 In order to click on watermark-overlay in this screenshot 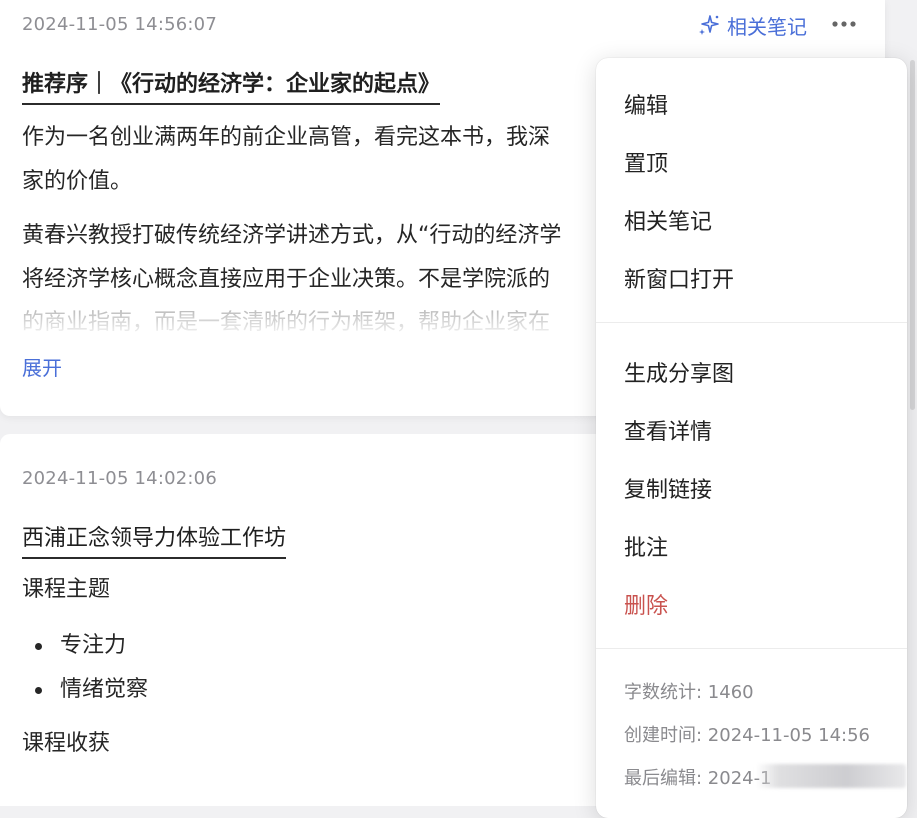, I will do `click(831, 776)`.